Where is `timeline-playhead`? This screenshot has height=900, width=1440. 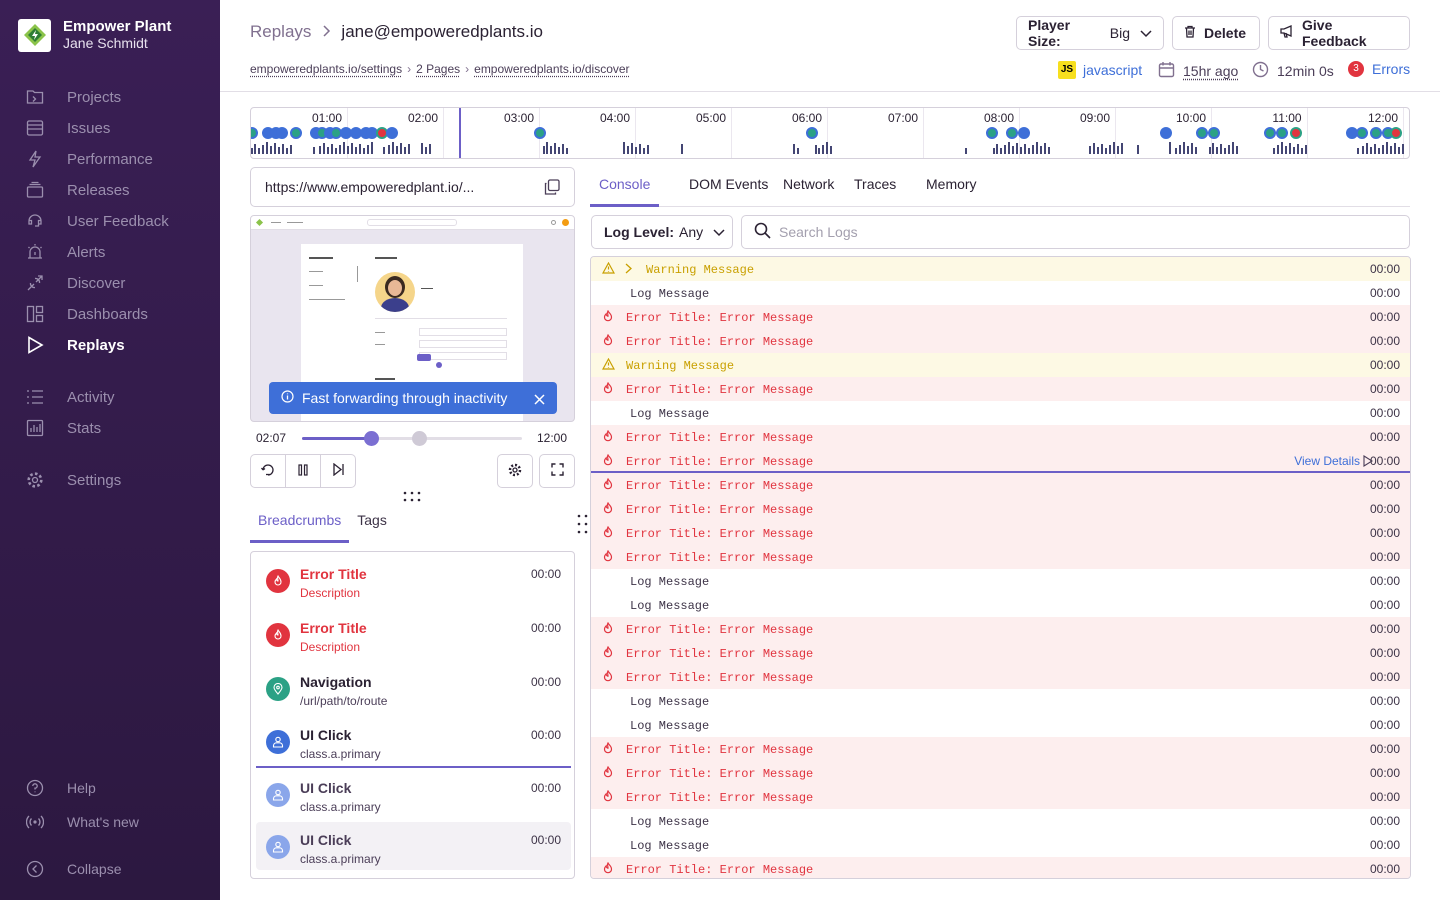 timeline-playhead is located at coordinates (460, 133).